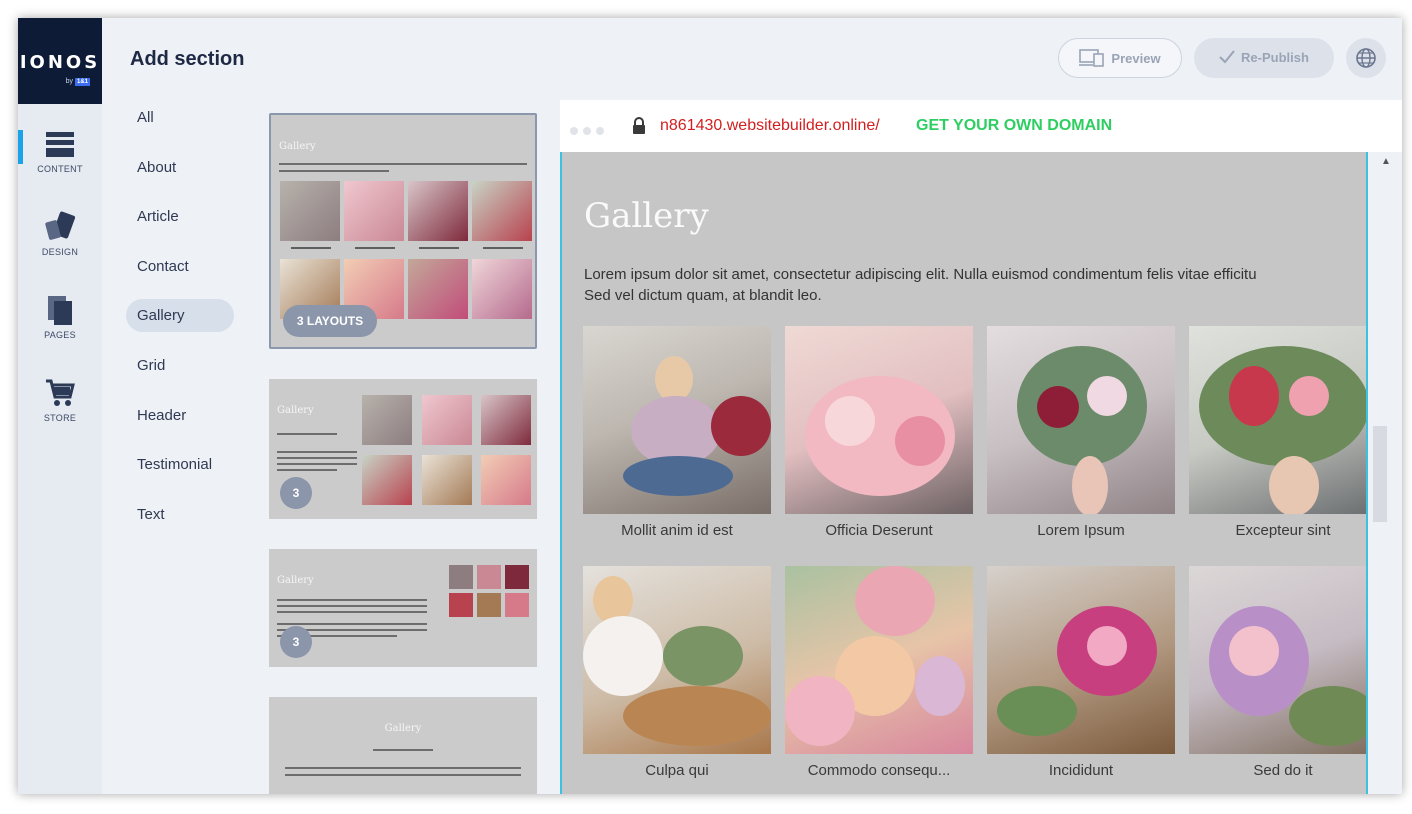 Image resolution: width=1412 pixels, height=814 pixels. I want to click on panel-title: Add section, so click(187, 59).